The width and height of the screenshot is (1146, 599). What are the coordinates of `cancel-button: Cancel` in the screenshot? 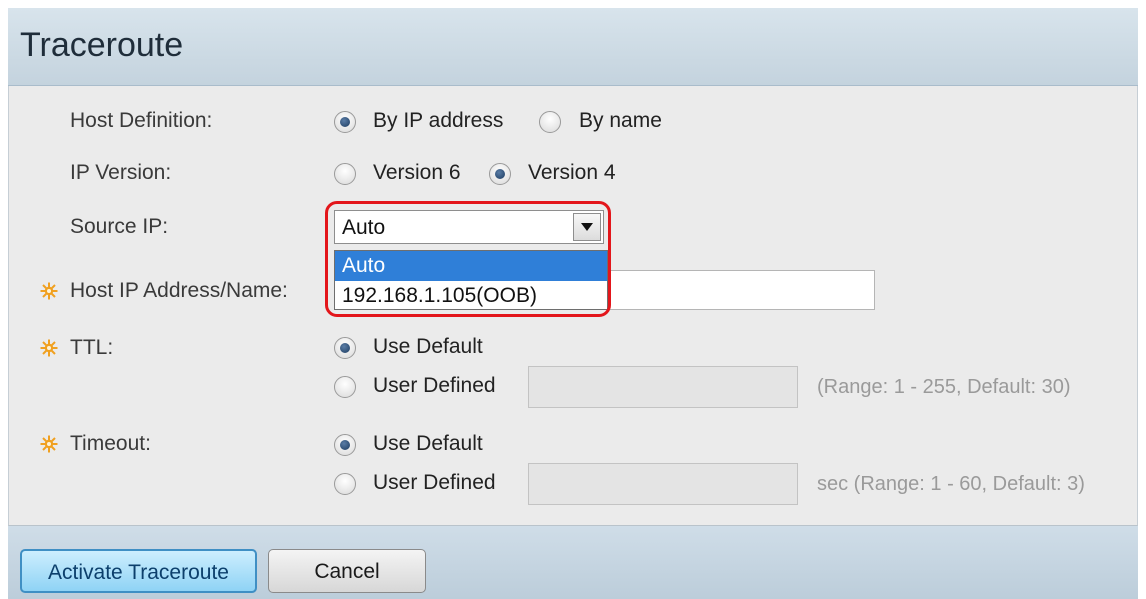 It's located at (347, 571).